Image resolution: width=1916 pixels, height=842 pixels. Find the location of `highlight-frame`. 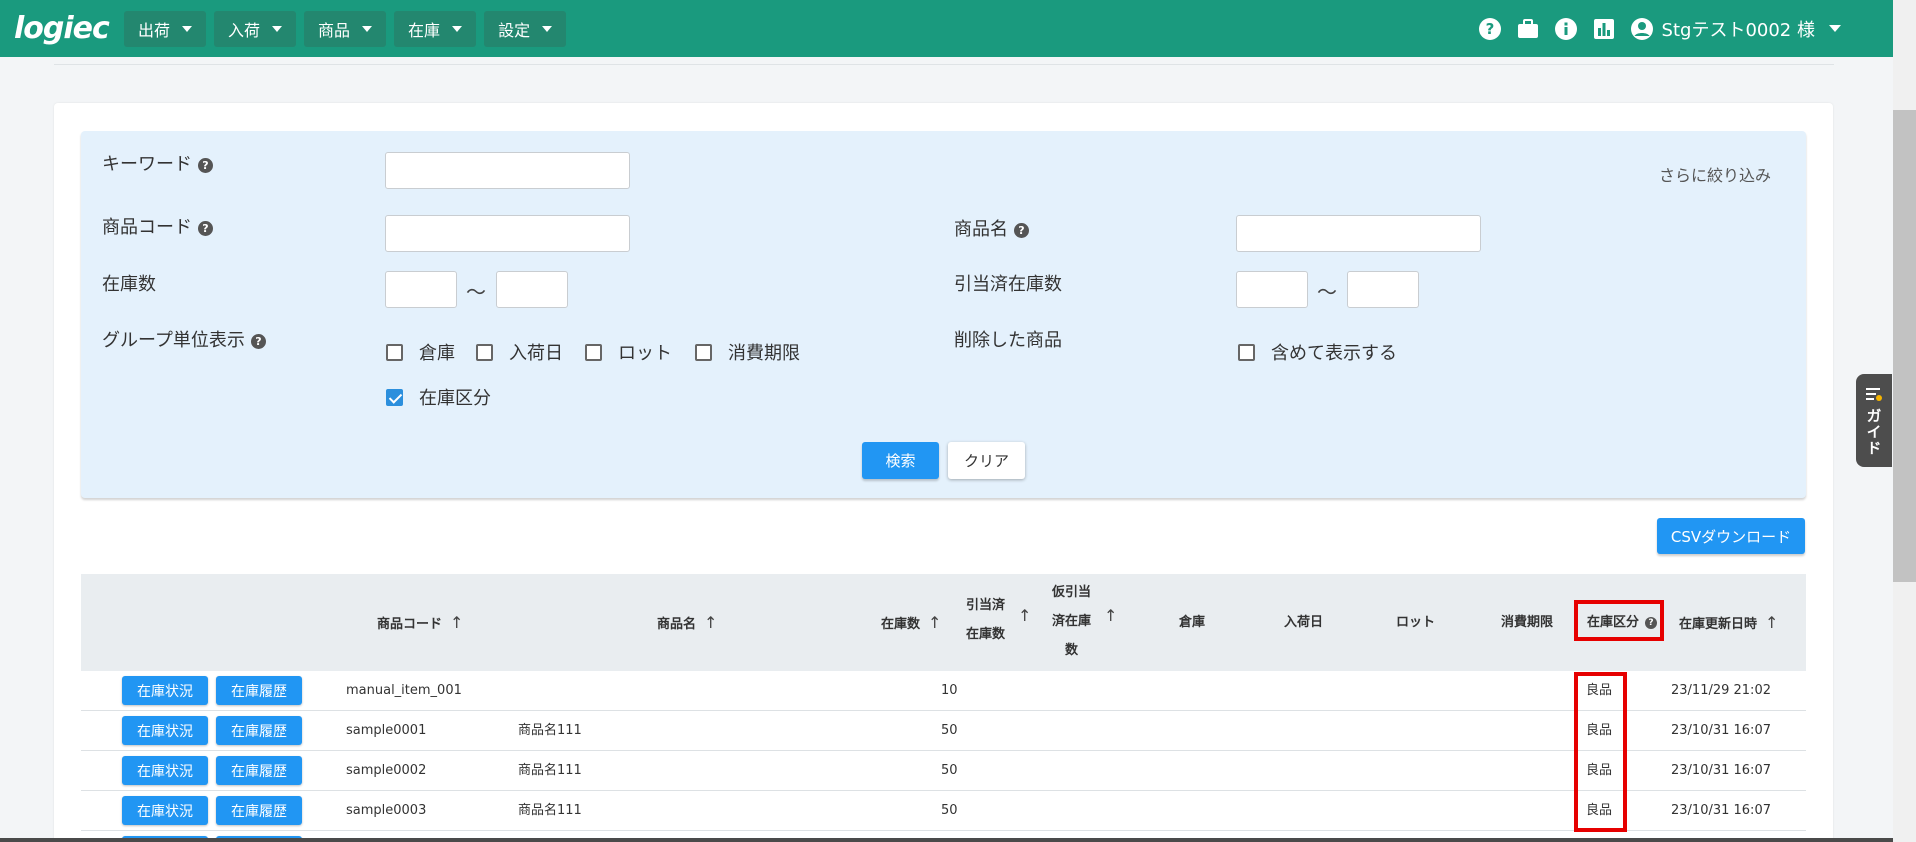

highlight-frame is located at coordinates (1619, 620).